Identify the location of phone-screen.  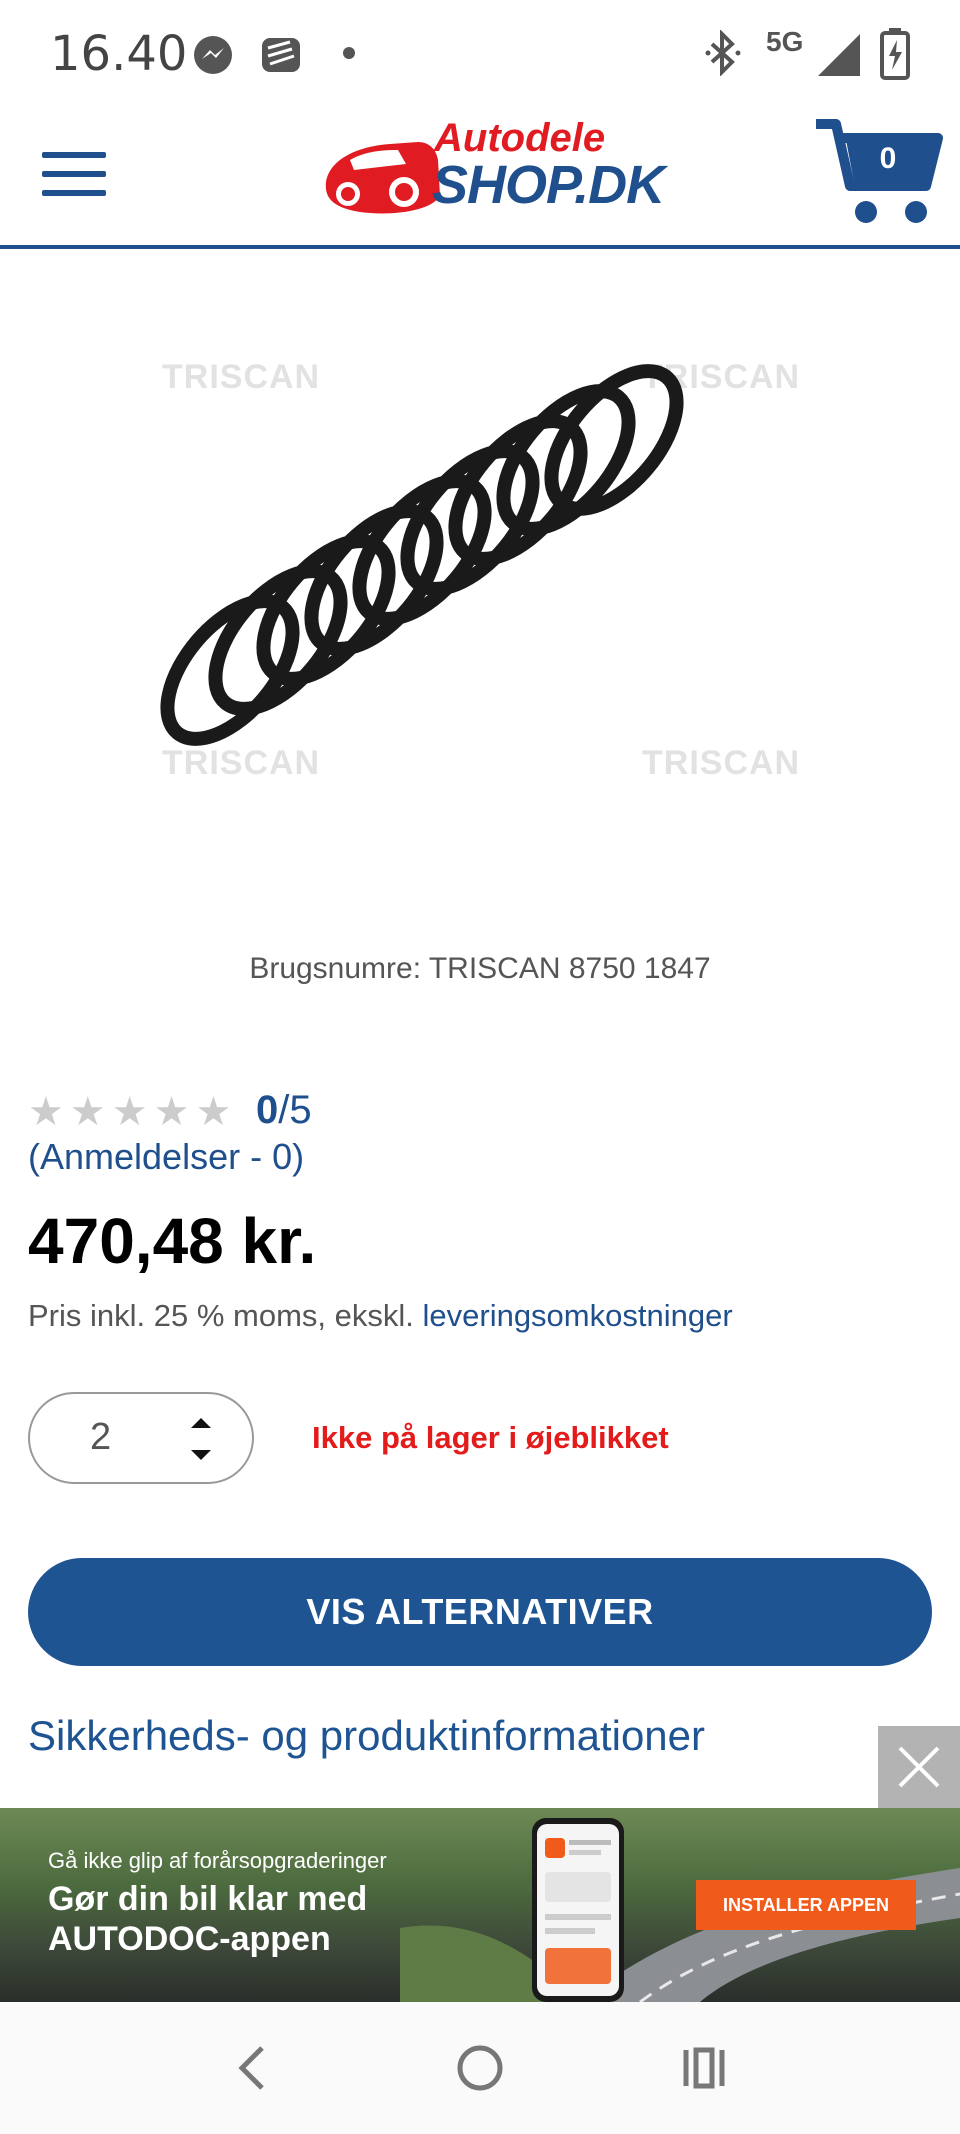
(578, 1910).